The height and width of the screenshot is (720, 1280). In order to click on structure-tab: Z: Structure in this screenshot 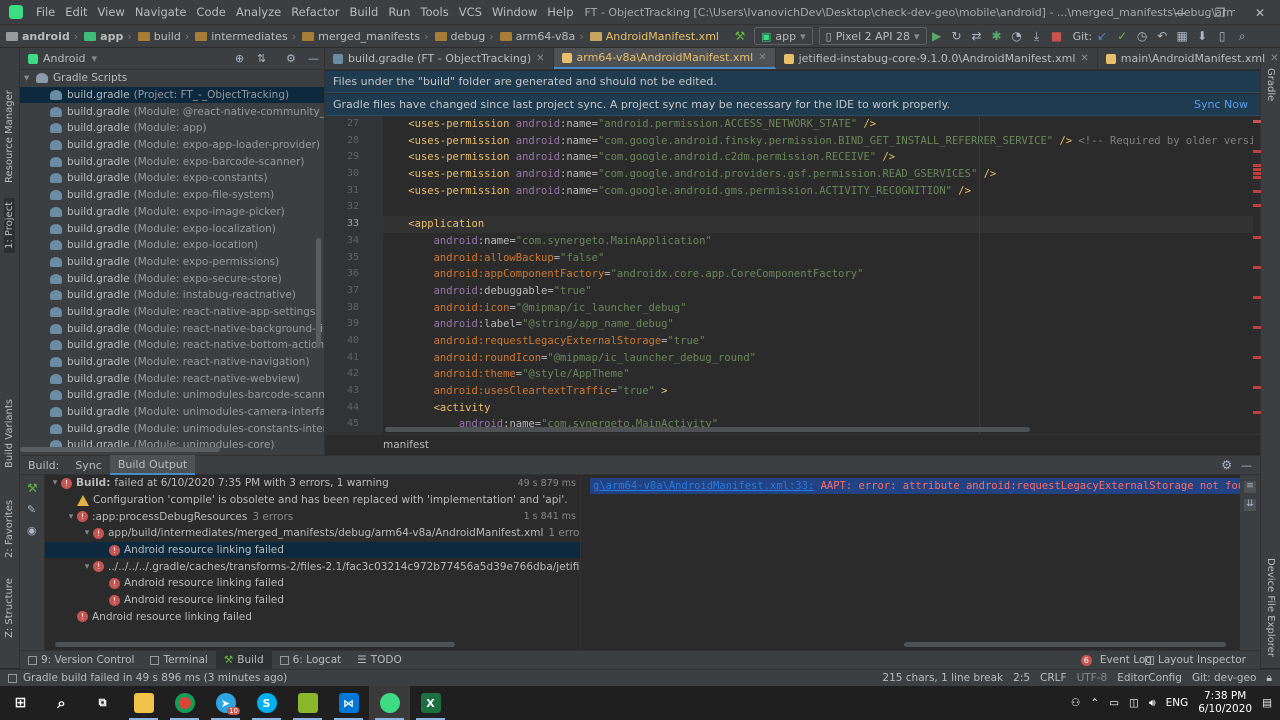, I will do `click(9, 608)`.